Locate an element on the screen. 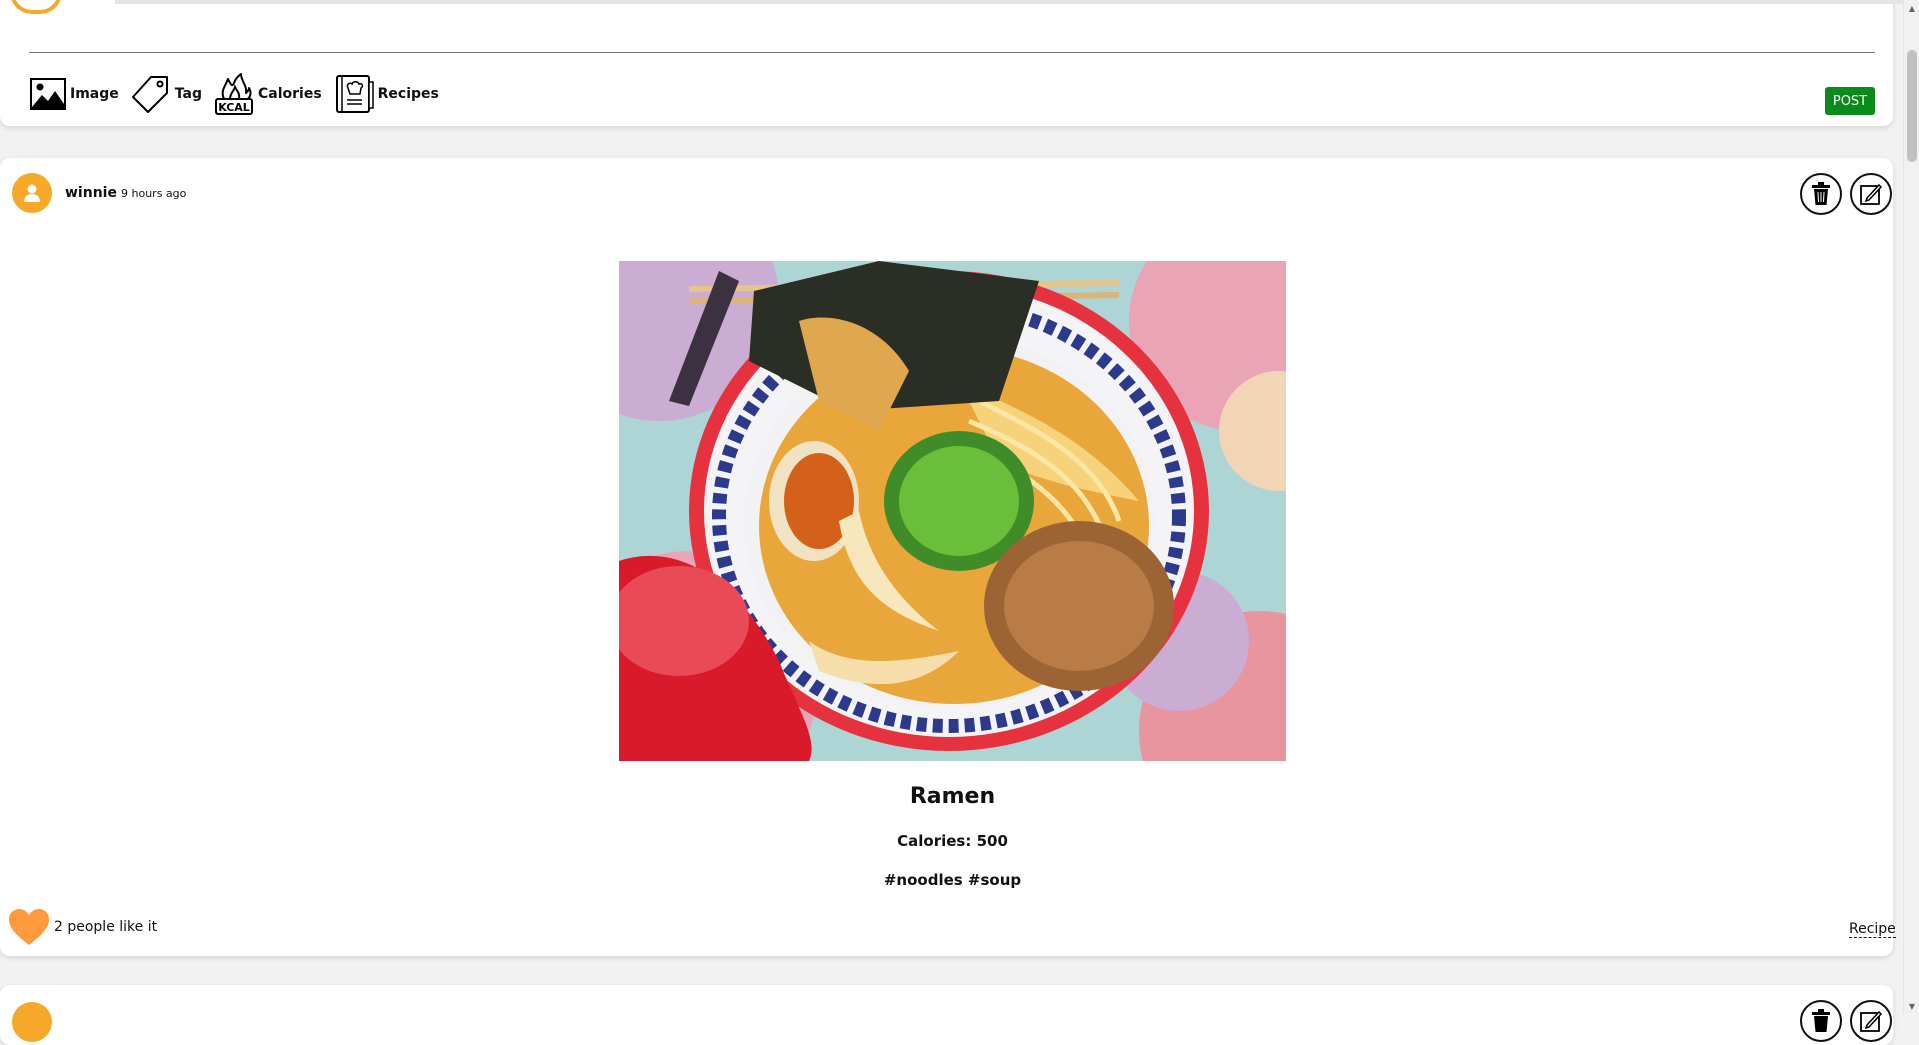 The image size is (1919, 1045). like-section: 2 people like it is located at coordinates (82, 927).